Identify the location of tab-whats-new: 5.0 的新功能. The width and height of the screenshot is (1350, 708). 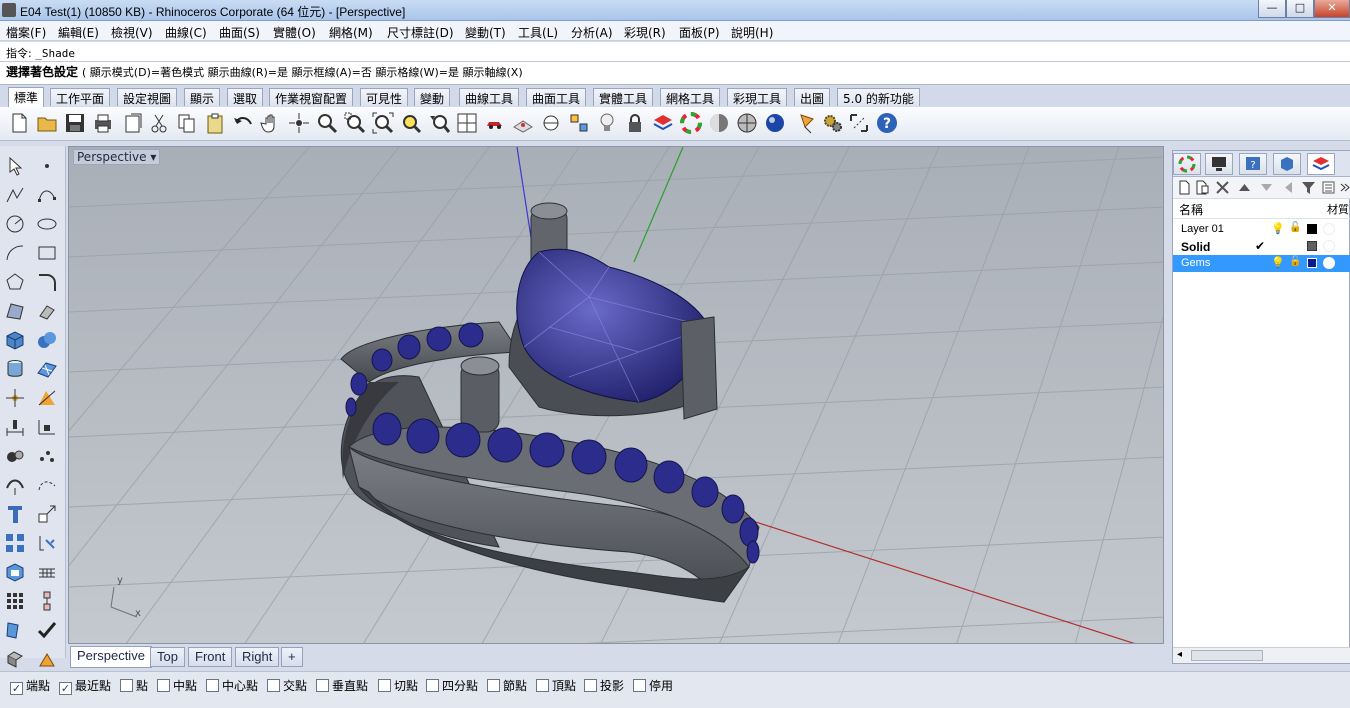
(878, 97).